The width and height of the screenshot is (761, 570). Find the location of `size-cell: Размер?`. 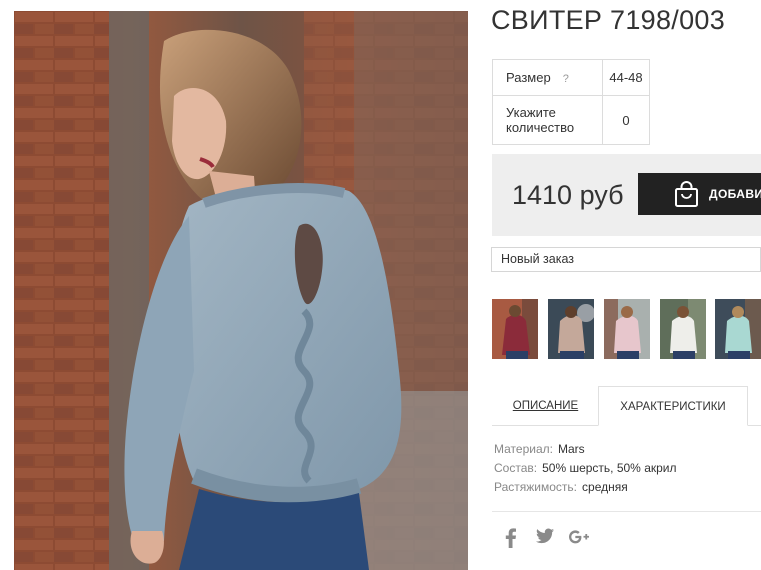

size-cell: Размер? is located at coordinates (547, 77).